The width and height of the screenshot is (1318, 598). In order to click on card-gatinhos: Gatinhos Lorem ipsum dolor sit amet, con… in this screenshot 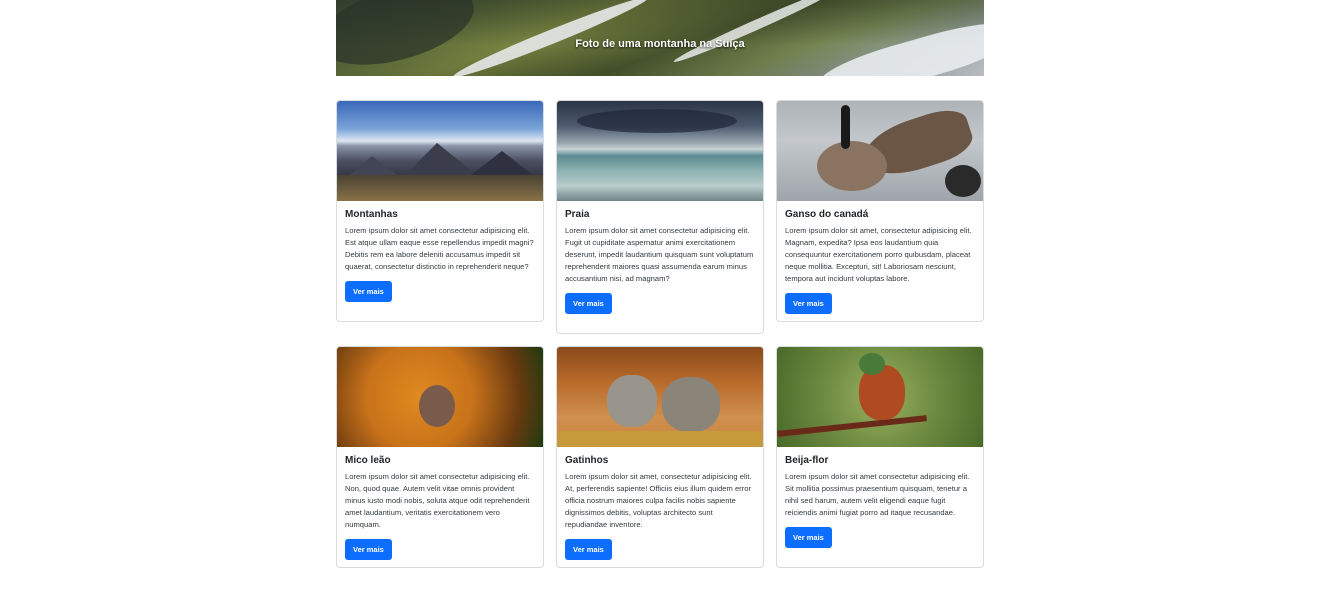, I will do `click(660, 457)`.